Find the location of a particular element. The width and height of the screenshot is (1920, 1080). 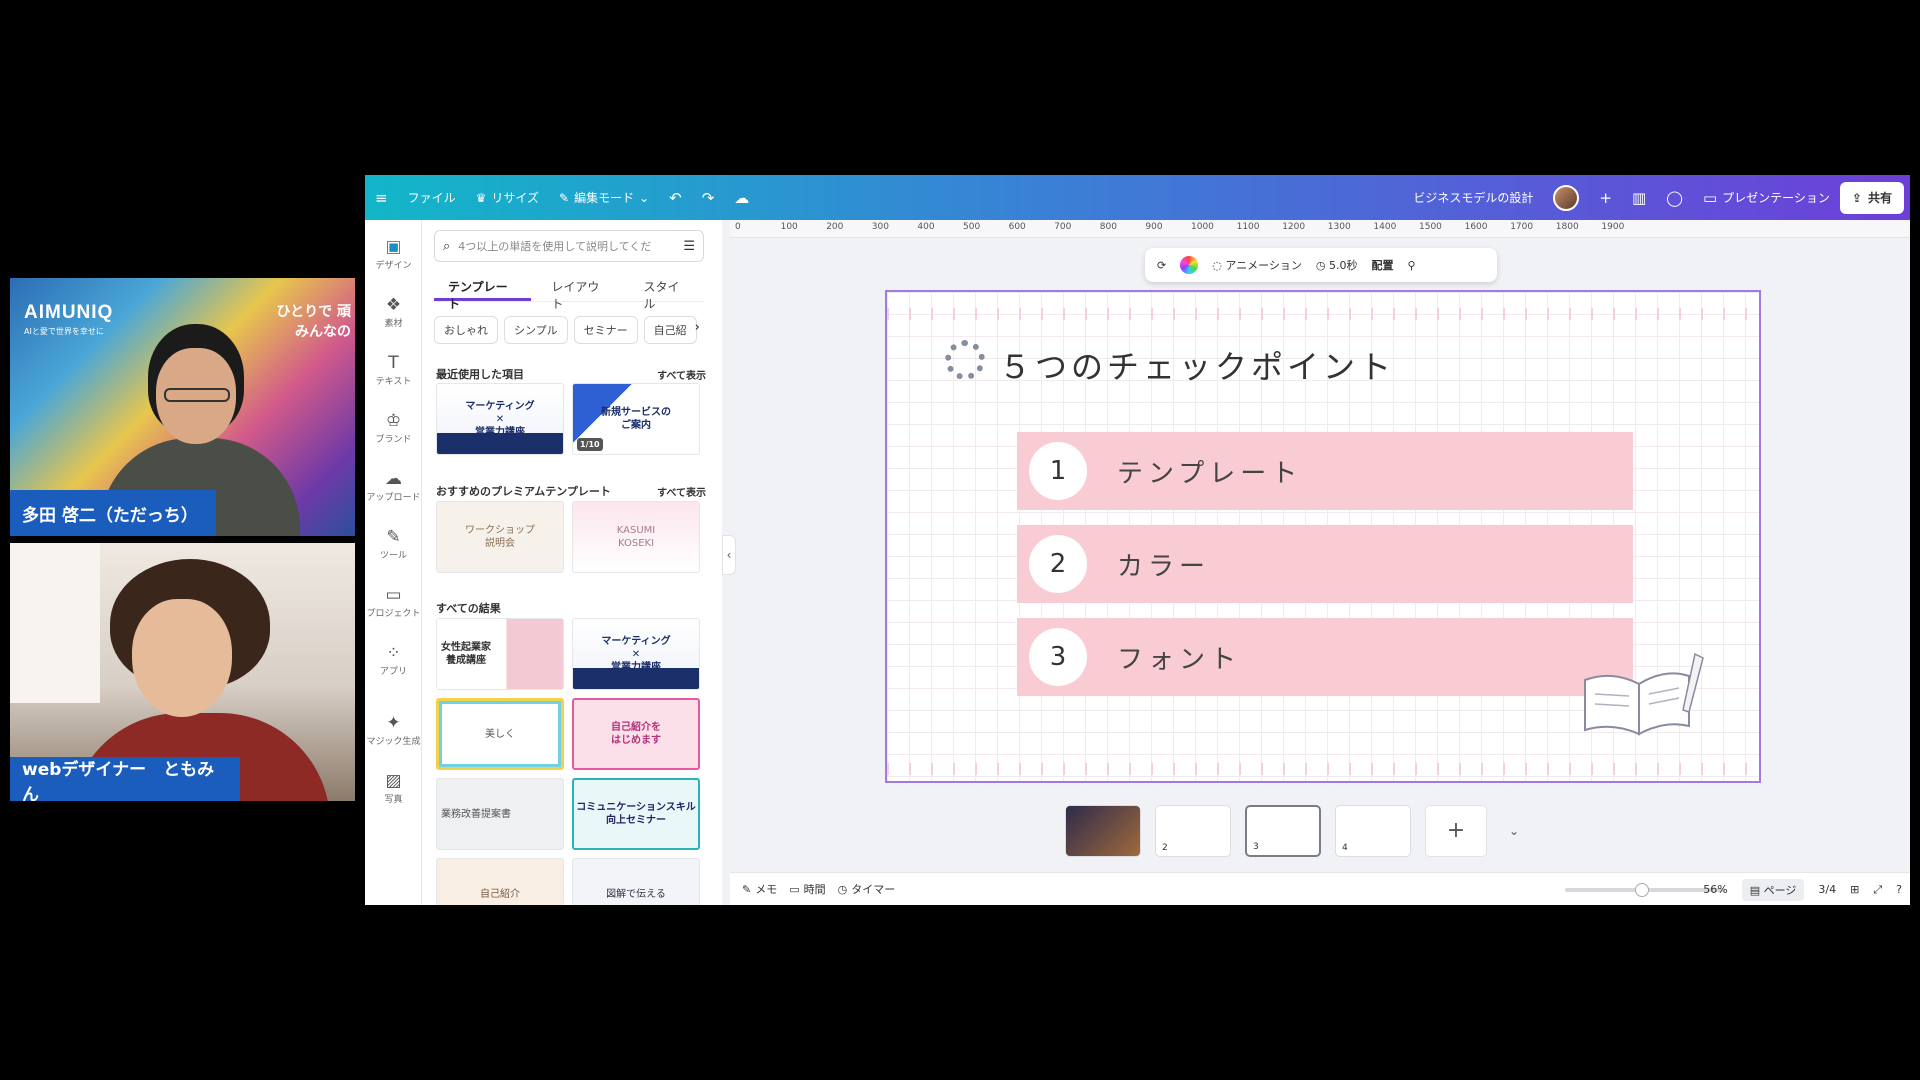

refresh-icon: ⟳ is located at coordinates (1161, 265).